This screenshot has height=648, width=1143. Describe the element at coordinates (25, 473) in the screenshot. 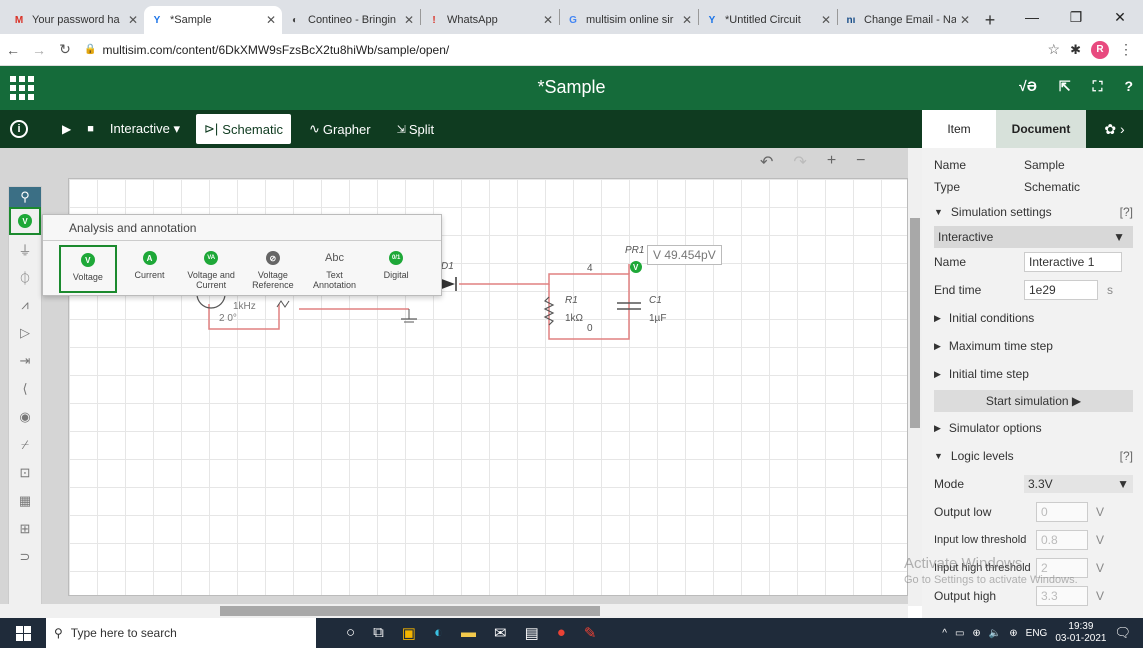

I see `connector-tool-icon: ⊡` at that location.